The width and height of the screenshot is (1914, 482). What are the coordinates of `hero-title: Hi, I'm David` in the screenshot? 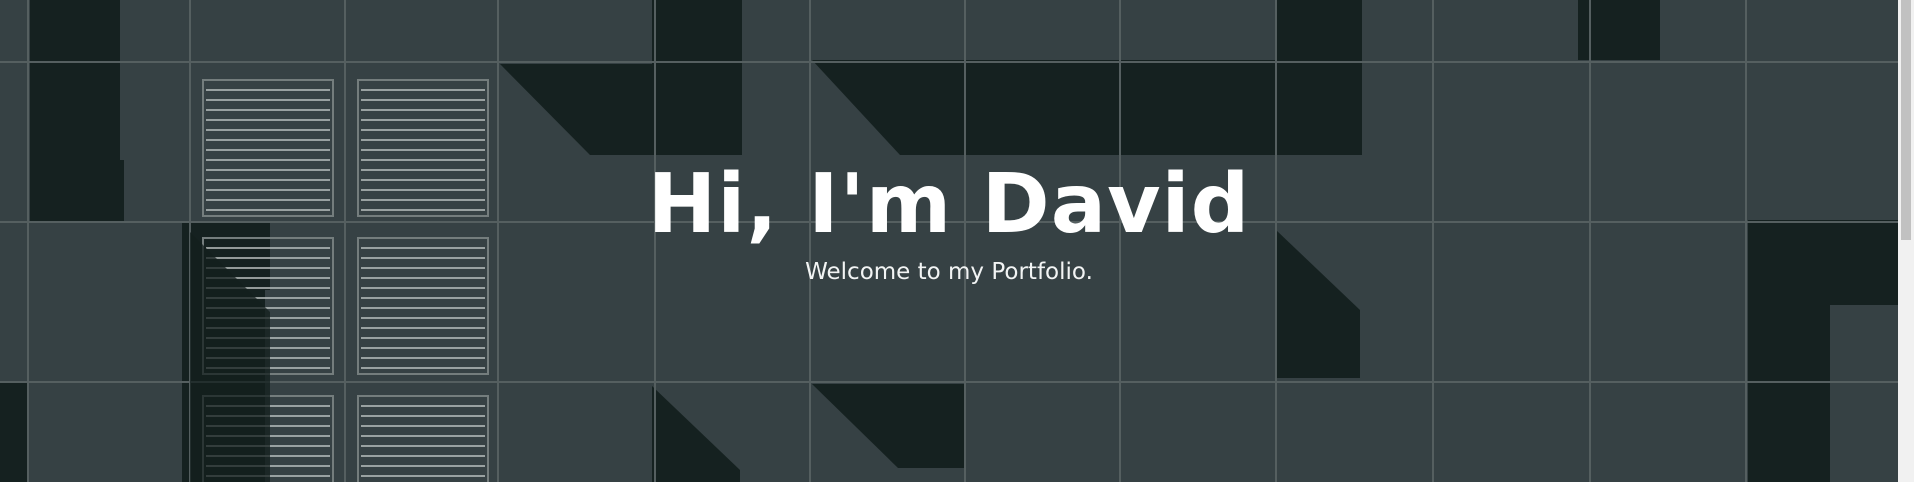 It's located at (949, 204).